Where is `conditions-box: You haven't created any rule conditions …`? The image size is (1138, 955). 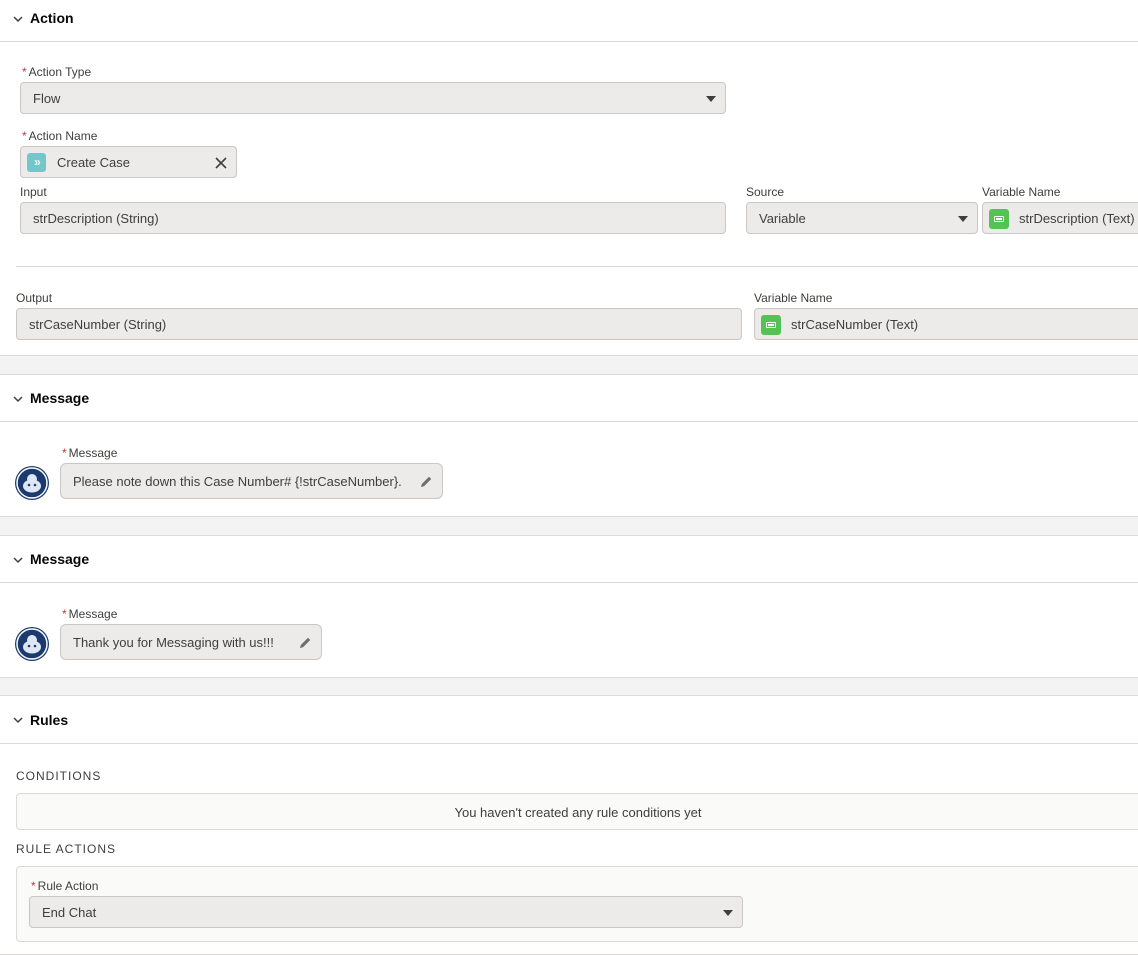
conditions-box: You haven't created any rule conditions … is located at coordinates (577, 811).